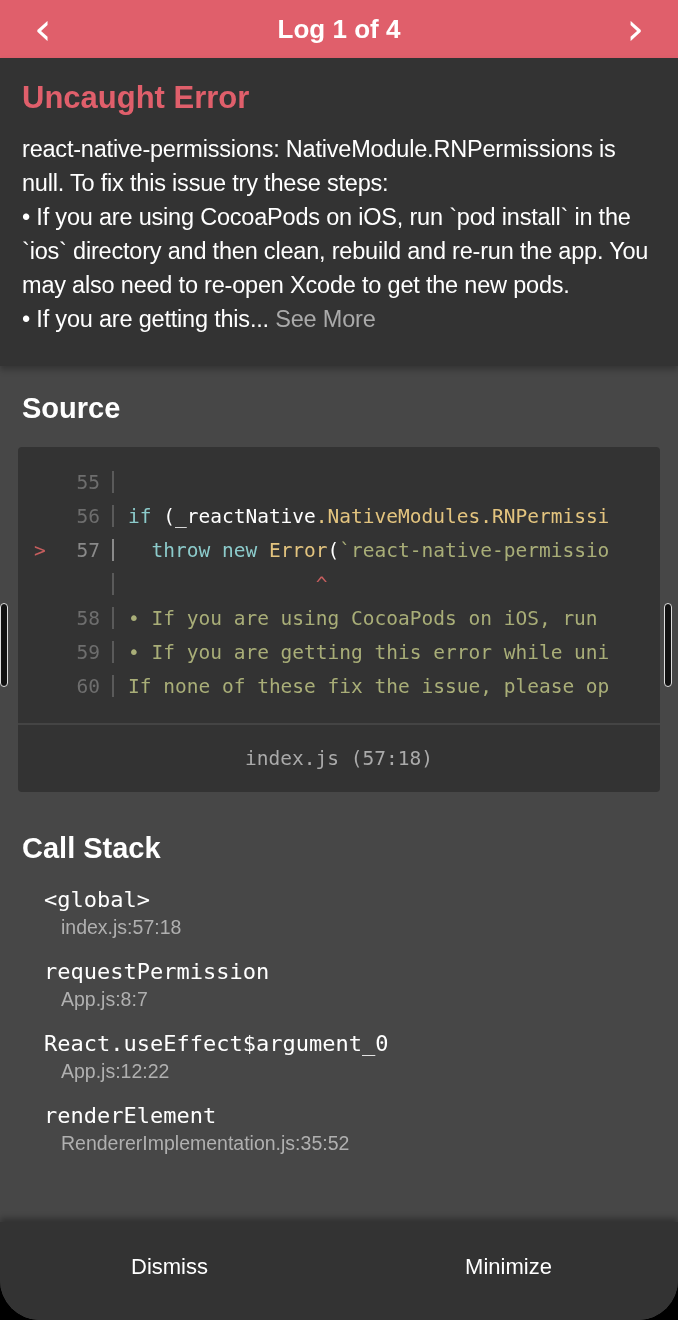  I want to click on stack-frame-method: React.useEffect$argument_0, so click(352, 1043).